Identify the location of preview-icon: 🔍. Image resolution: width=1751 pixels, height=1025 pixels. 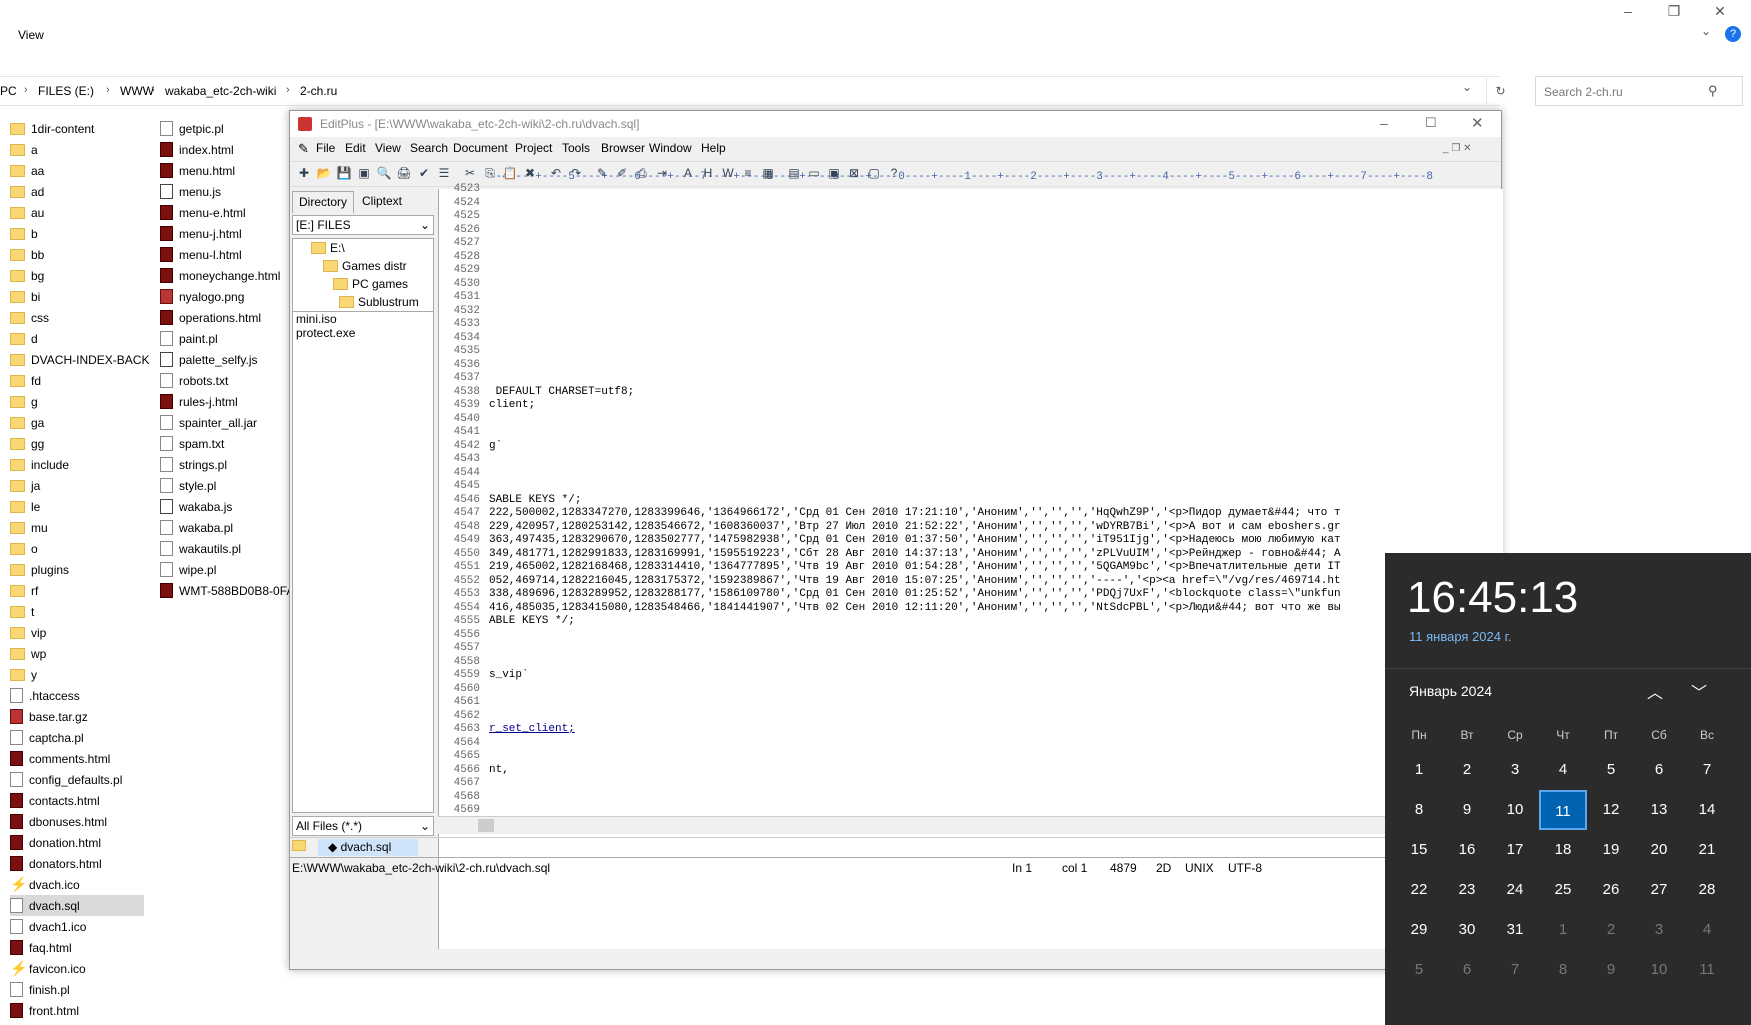
(384, 173).